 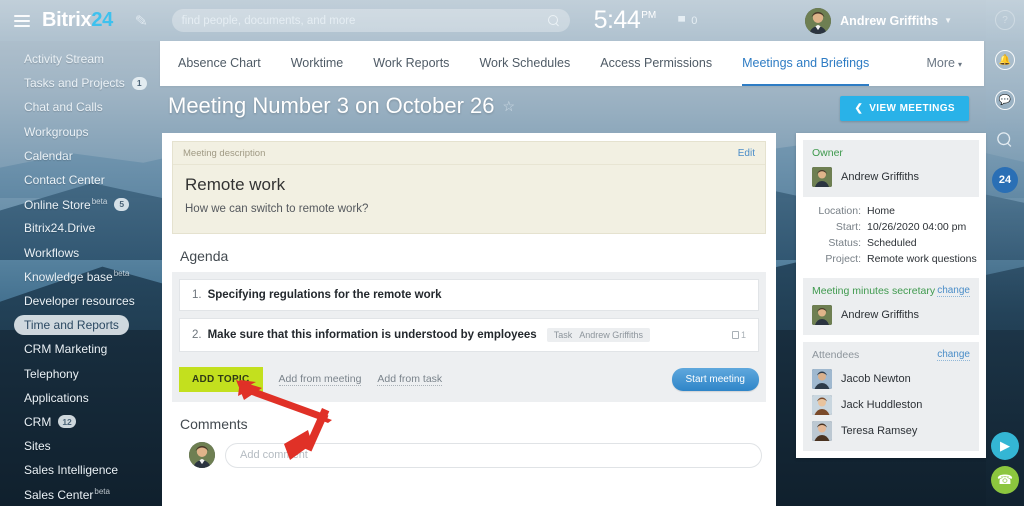 What do you see at coordinates (80, 422) in the screenshot?
I see `sidebar-item-crm: CRM 12` at bounding box center [80, 422].